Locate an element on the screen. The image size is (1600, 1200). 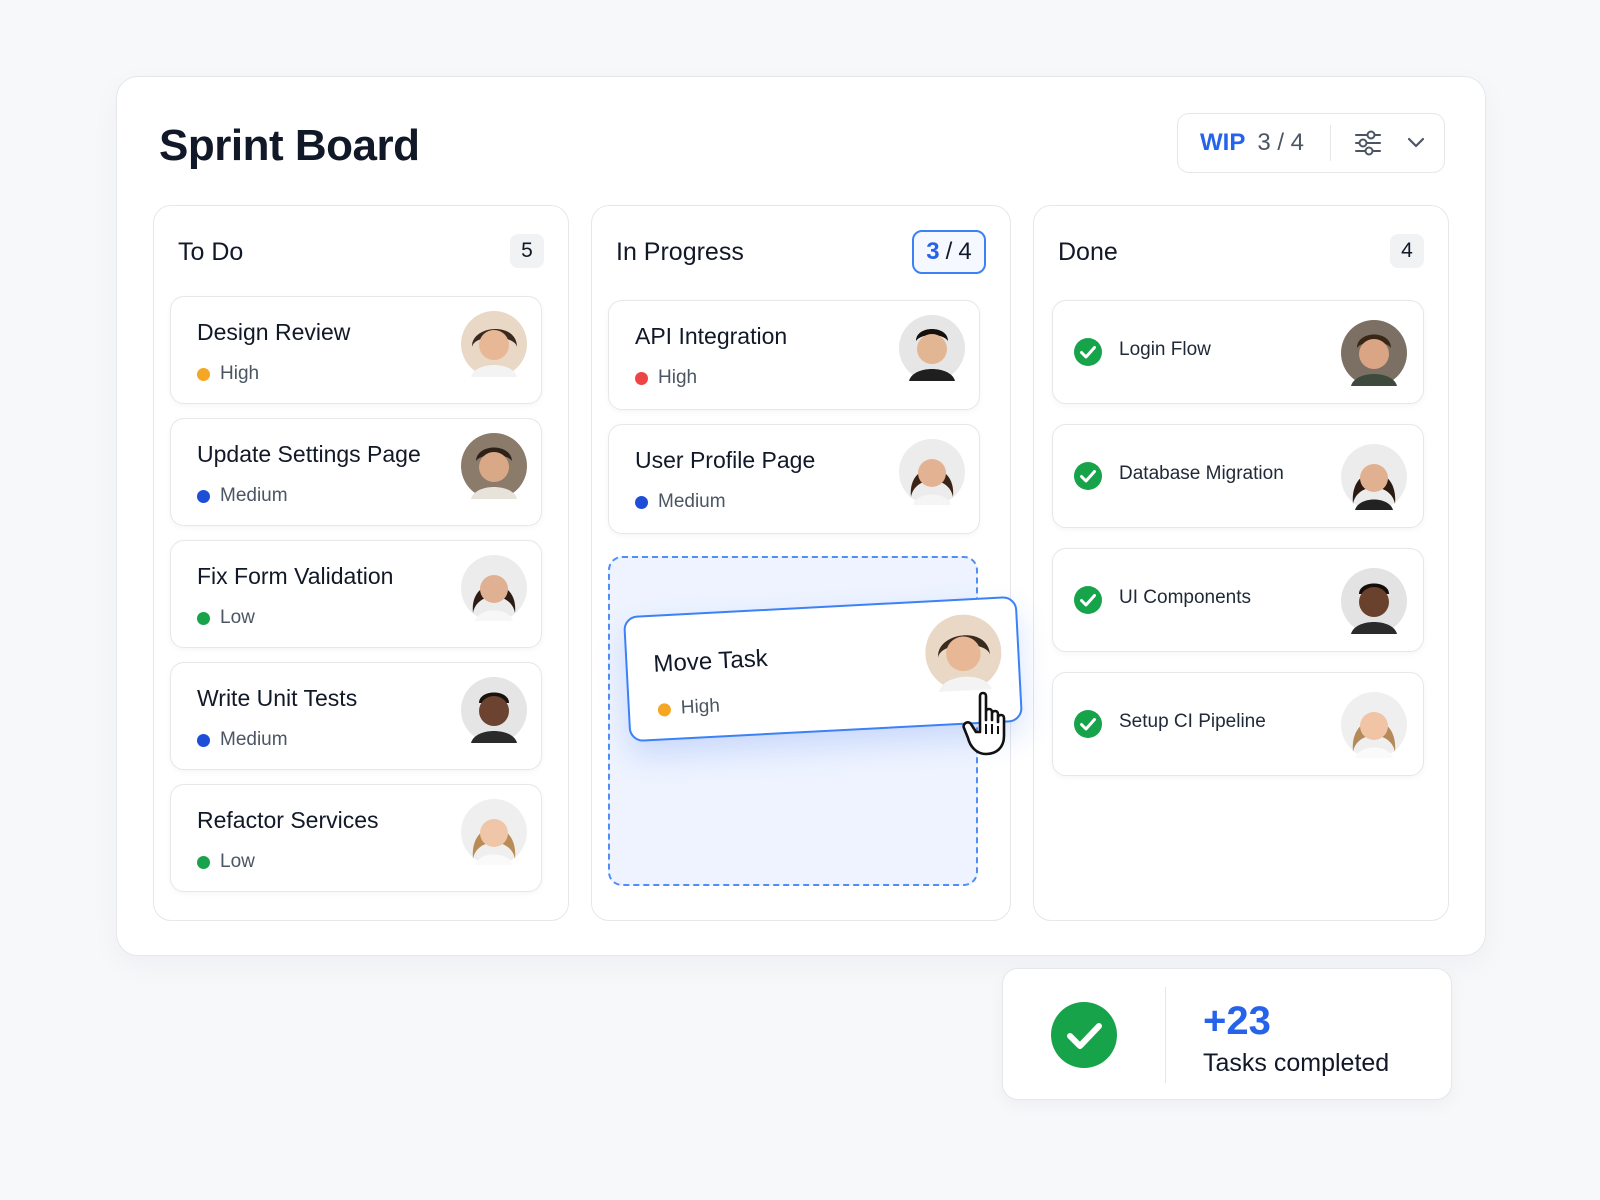
task-title: Update Settings Page is located at coordinates (309, 454).